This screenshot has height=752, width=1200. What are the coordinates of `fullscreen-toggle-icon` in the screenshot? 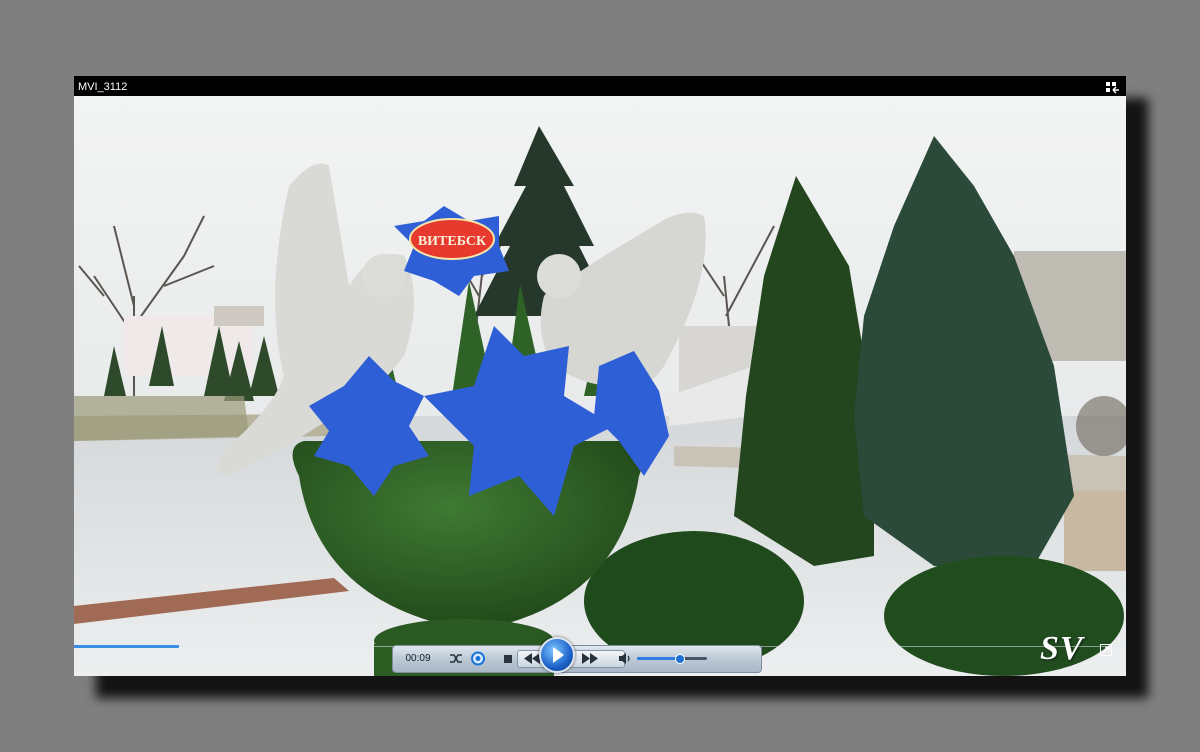 It's located at (1113, 87).